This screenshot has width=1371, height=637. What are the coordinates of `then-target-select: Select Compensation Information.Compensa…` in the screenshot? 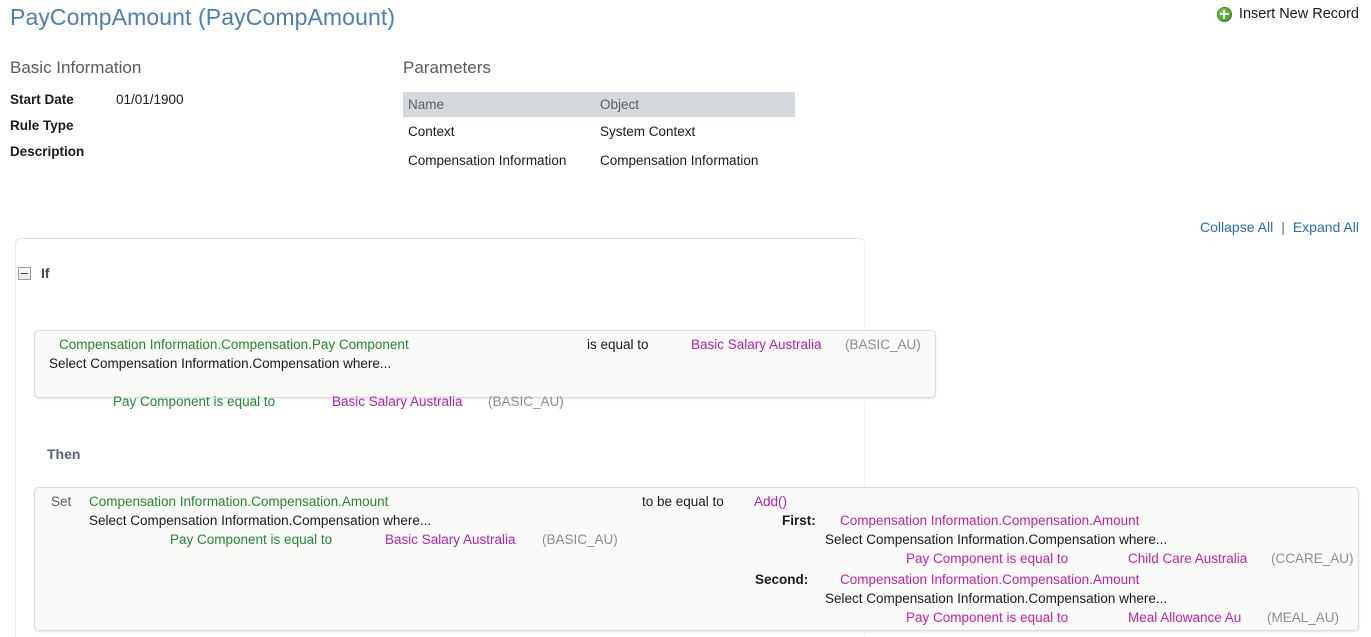 It's located at (260, 520).